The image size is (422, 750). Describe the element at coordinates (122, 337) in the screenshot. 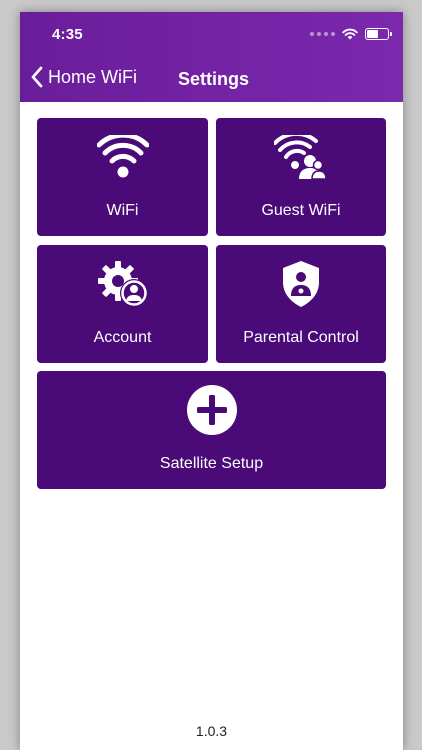

I see `account-tile-label: Account` at that location.